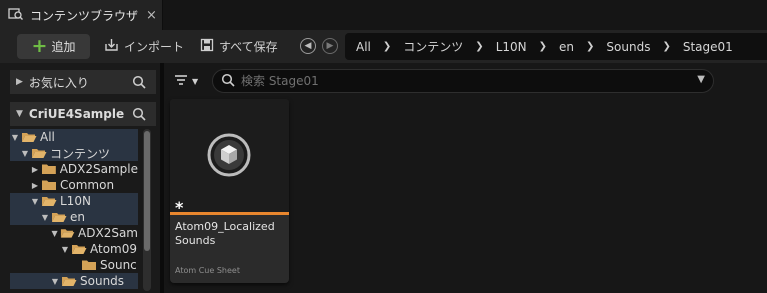  Describe the element at coordinates (39, 46) in the screenshot. I see `plus-icon: +` at that location.